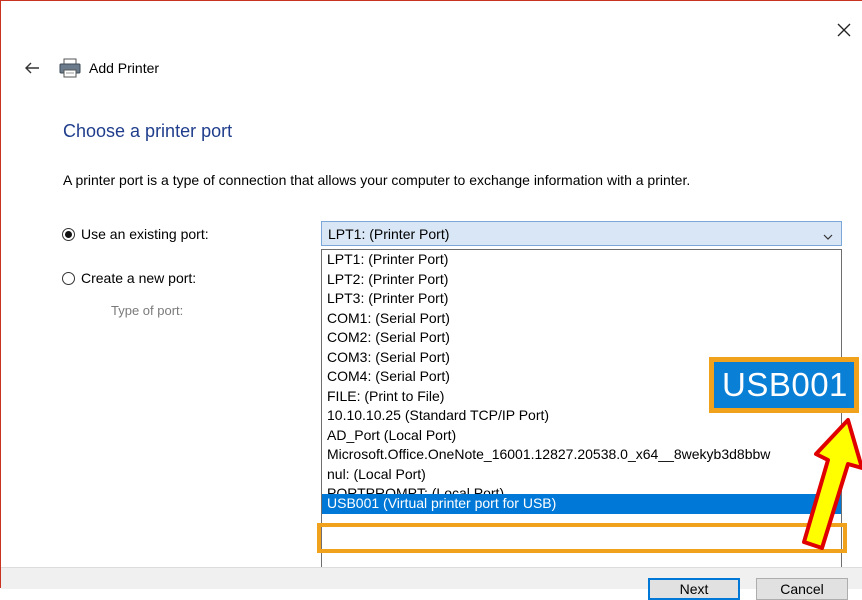 Image resolution: width=862 pixels, height=600 pixels. Describe the element at coordinates (581, 260) in the screenshot. I see `port-option: LPT1: (Printer Port)` at that location.